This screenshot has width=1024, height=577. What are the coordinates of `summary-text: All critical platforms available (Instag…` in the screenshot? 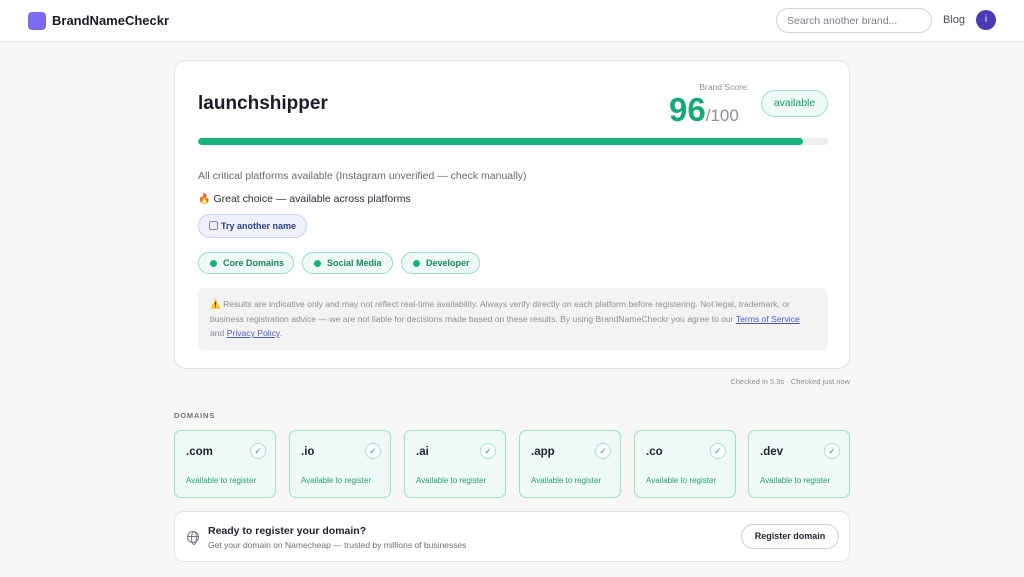 It's located at (362, 176).